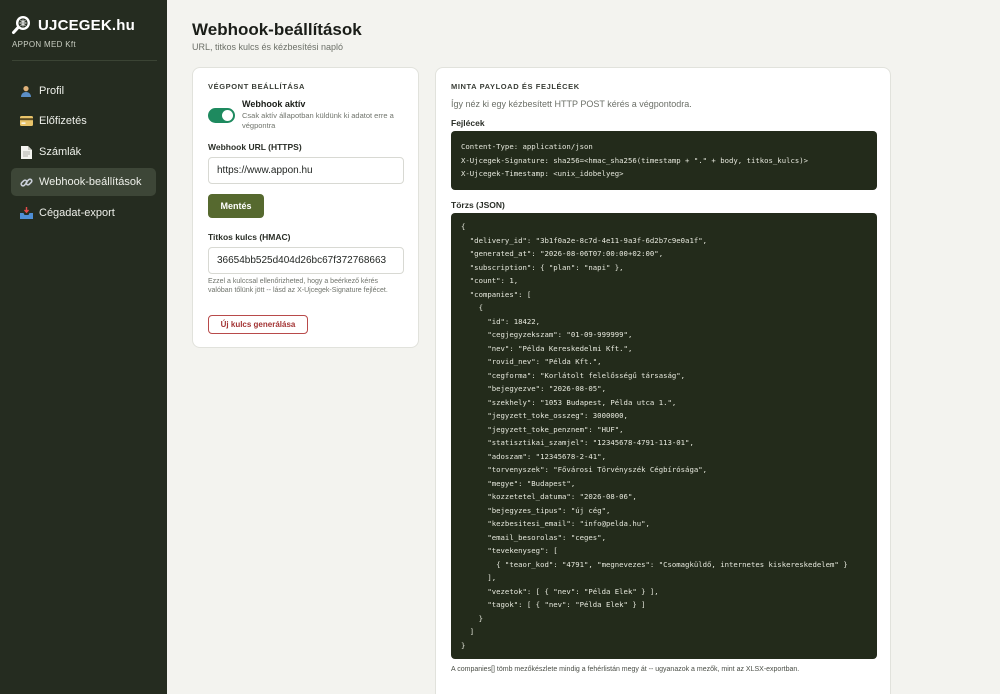 This screenshot has height=694, width=1000. What do you see at coordinates (277, 29) in the screenshot?
I see `page-title: Webhook-beállítások` at bounding box center [277, 29].